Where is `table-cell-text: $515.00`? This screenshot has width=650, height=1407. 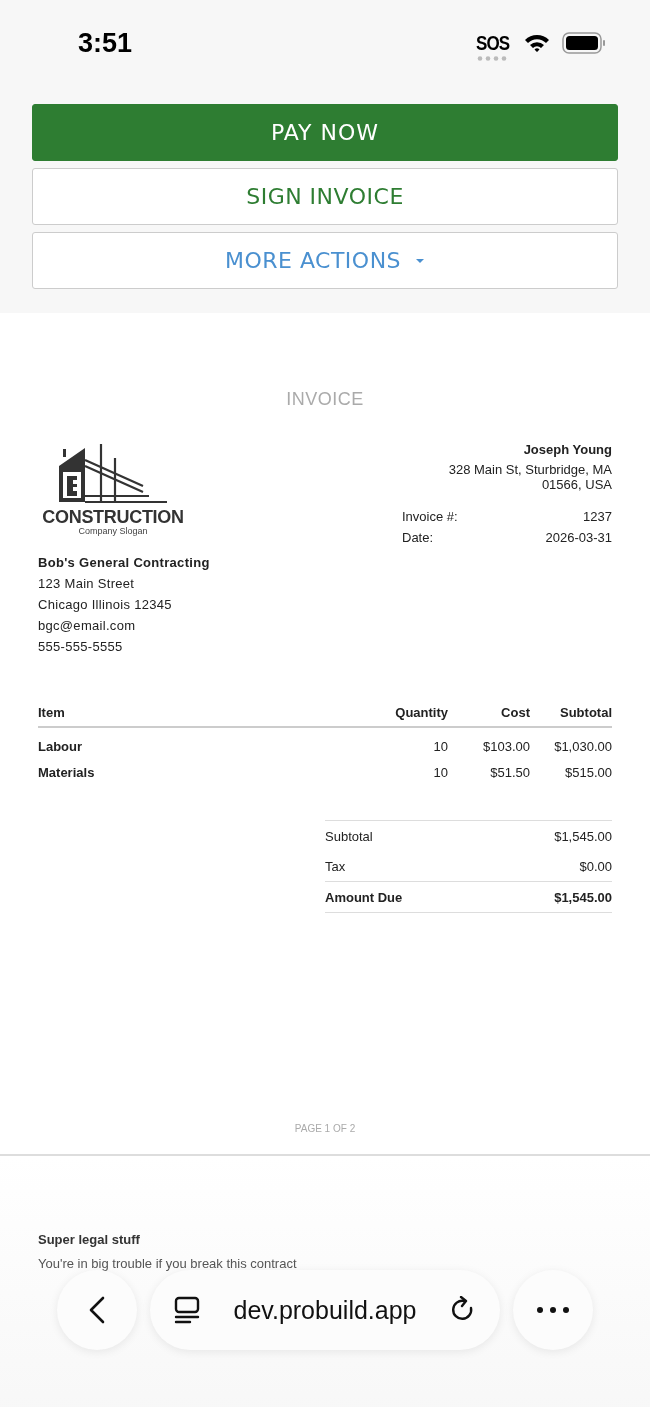
table-cell-text: $515.00 is located at coordinates (588, 773).